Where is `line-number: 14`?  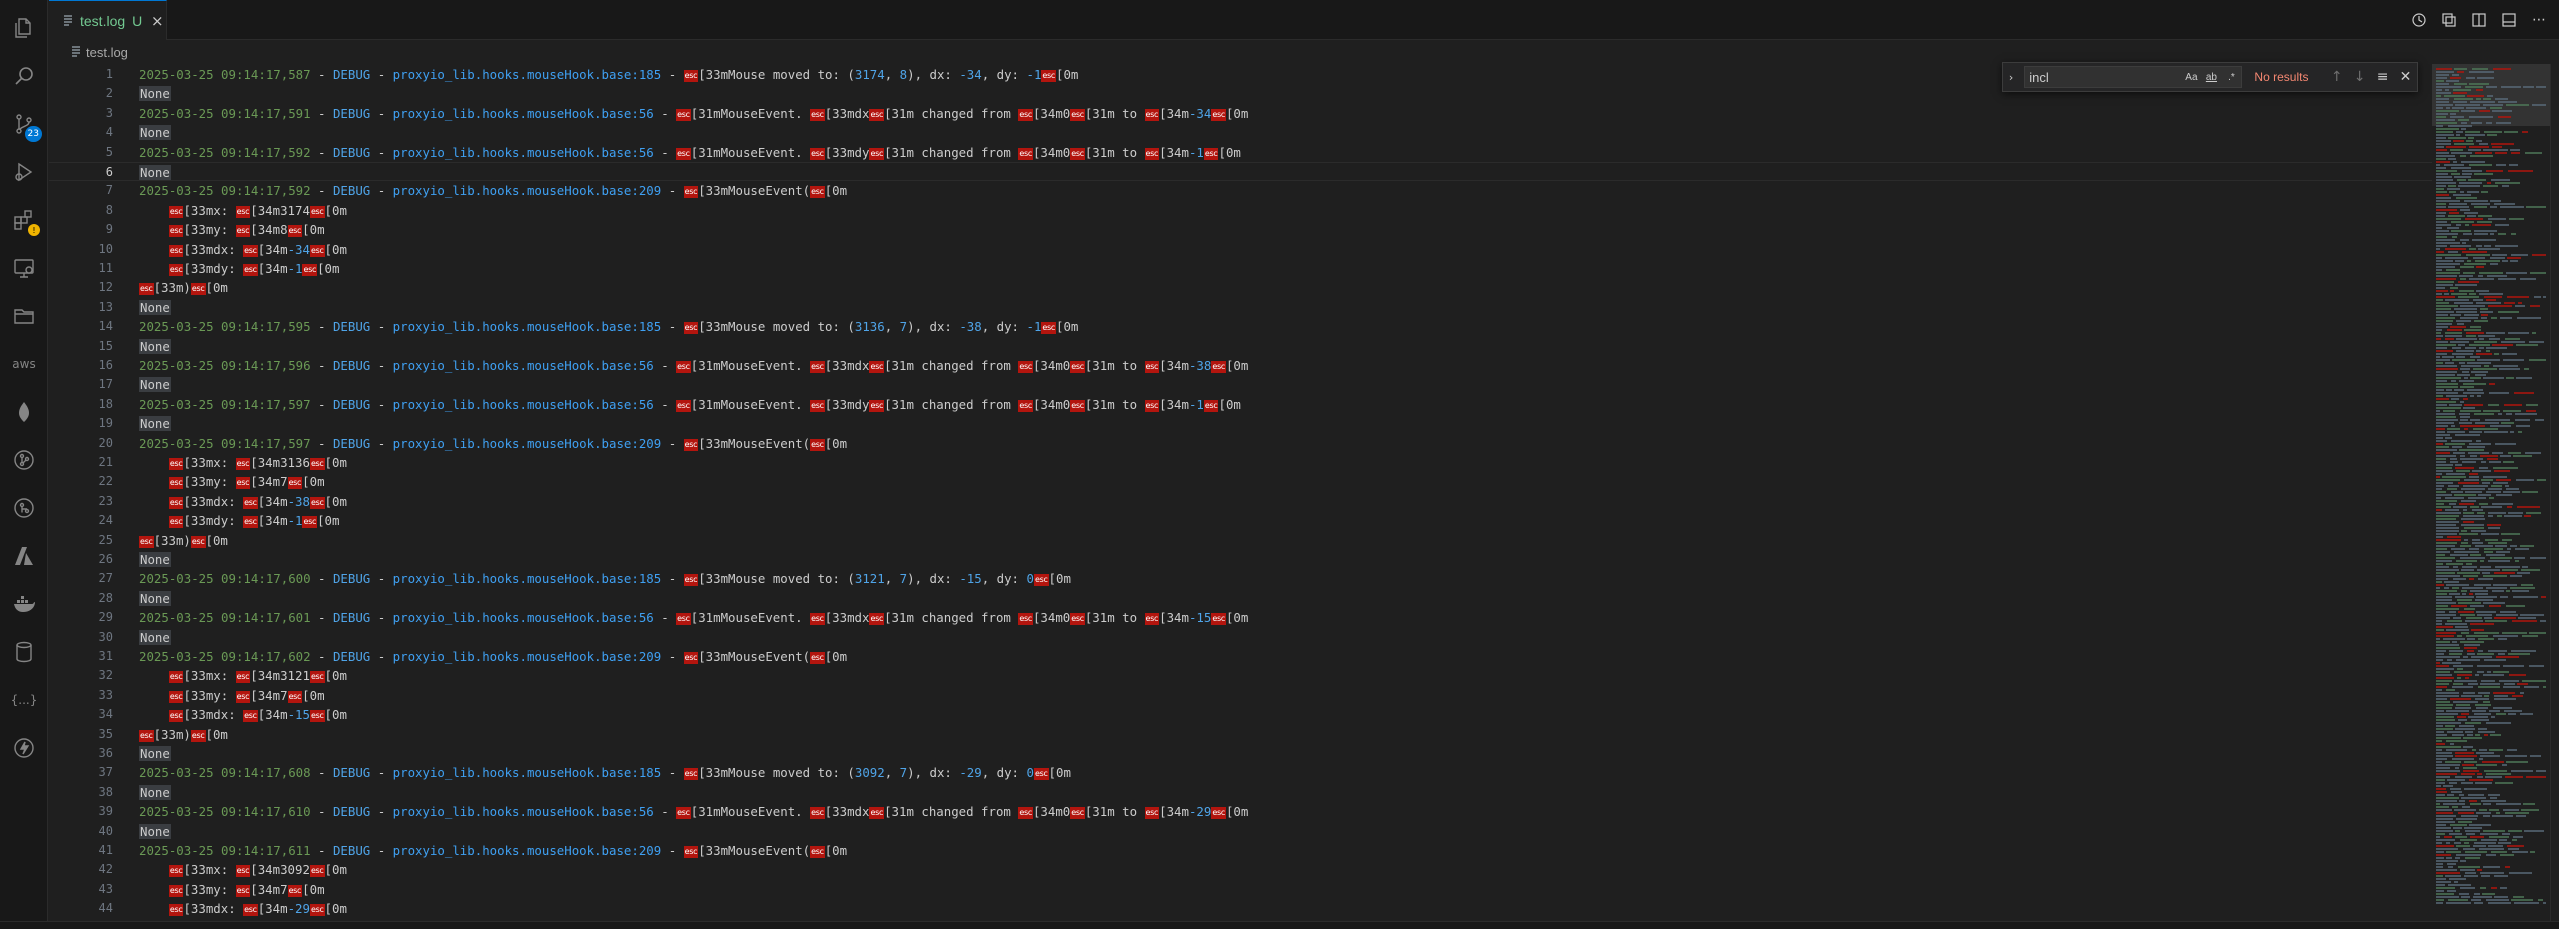
line-number: 14 is located at coordinates (105, 326).